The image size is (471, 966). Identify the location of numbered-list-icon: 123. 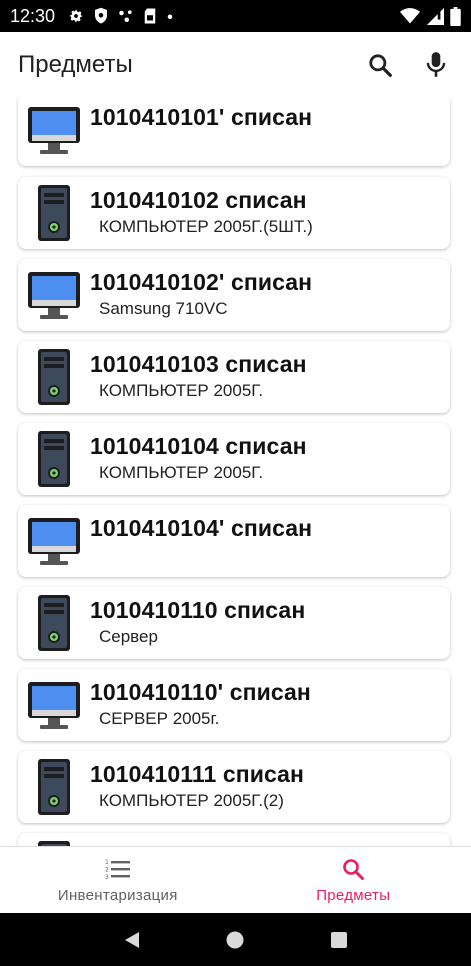
(117, 870).